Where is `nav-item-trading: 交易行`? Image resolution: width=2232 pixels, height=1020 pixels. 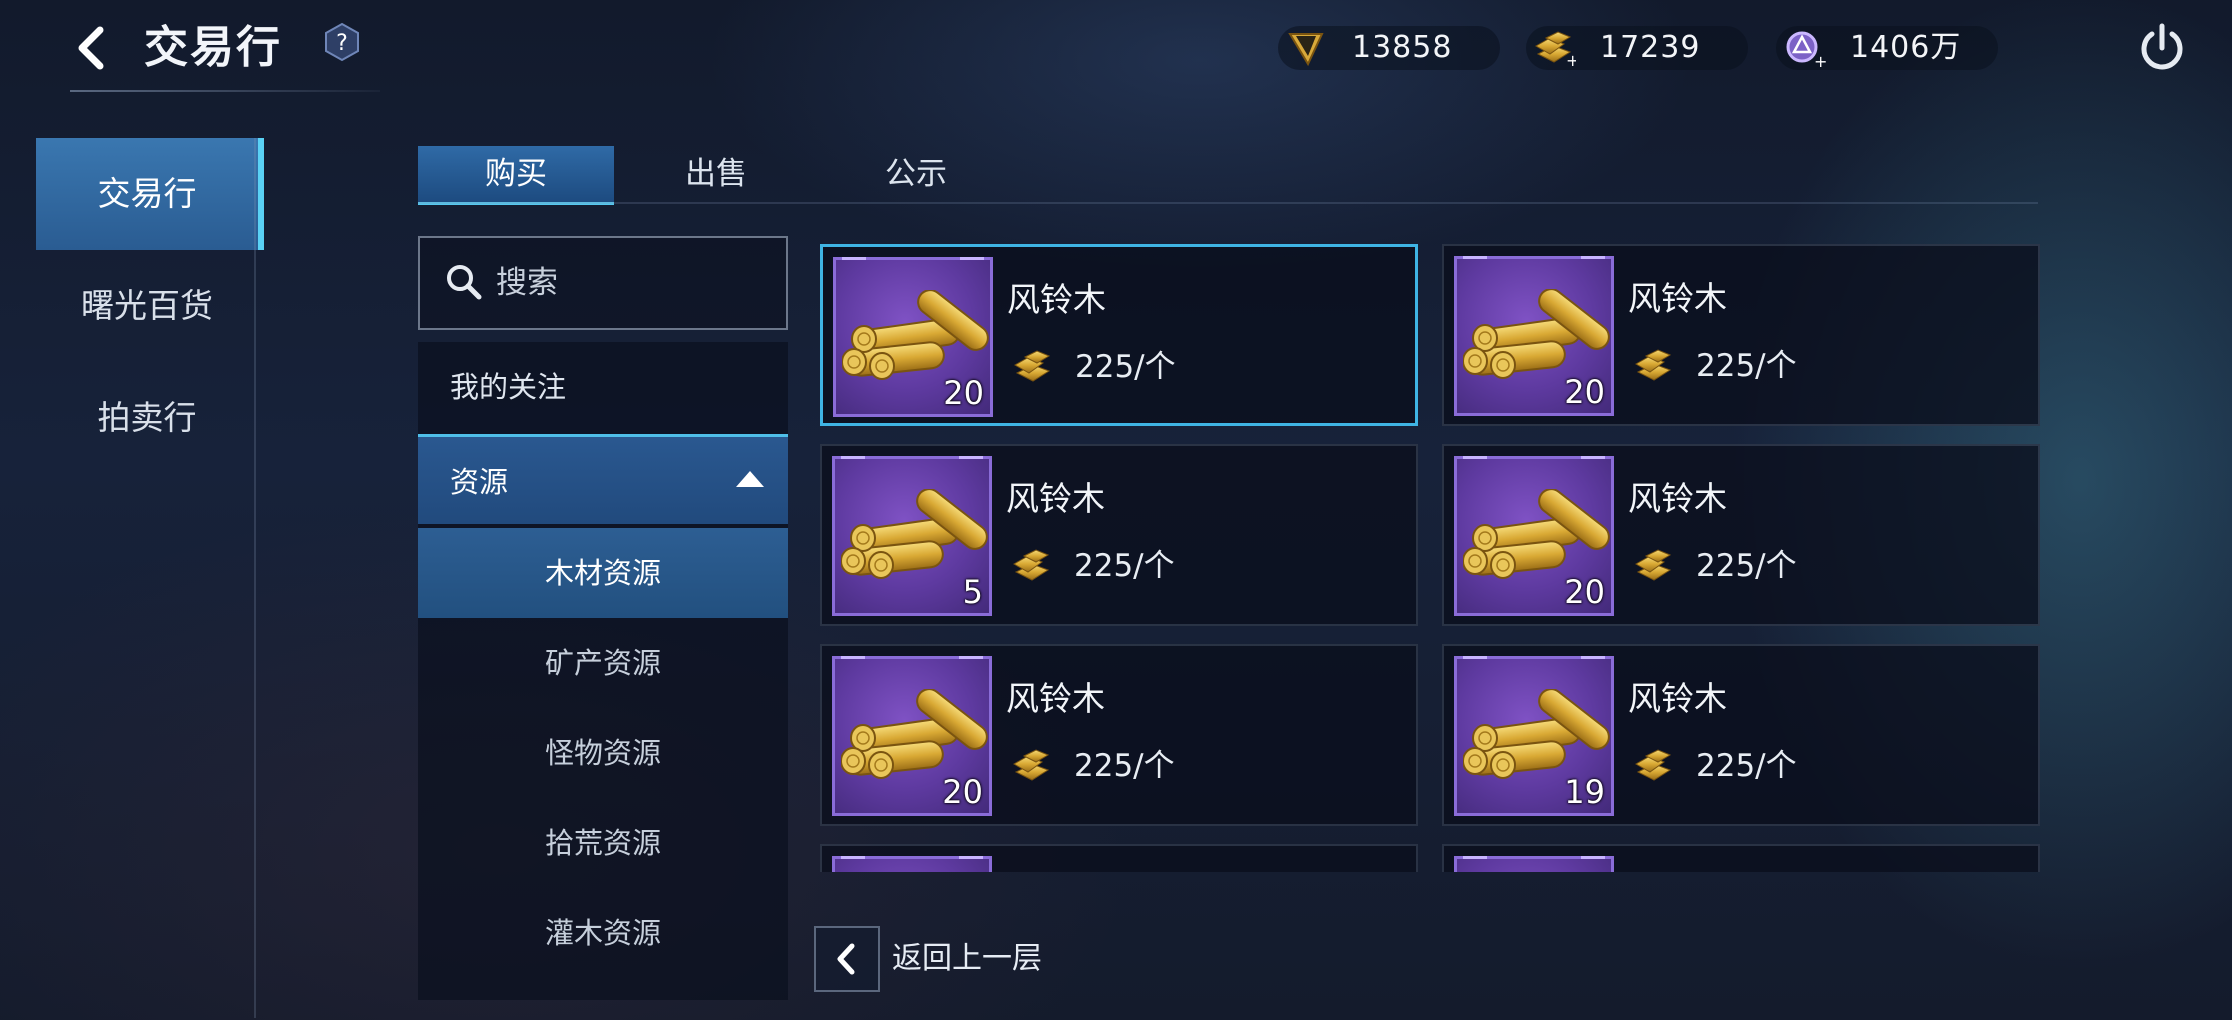
nav-item-trading: 交易行 is located at coordinates (150, 194).